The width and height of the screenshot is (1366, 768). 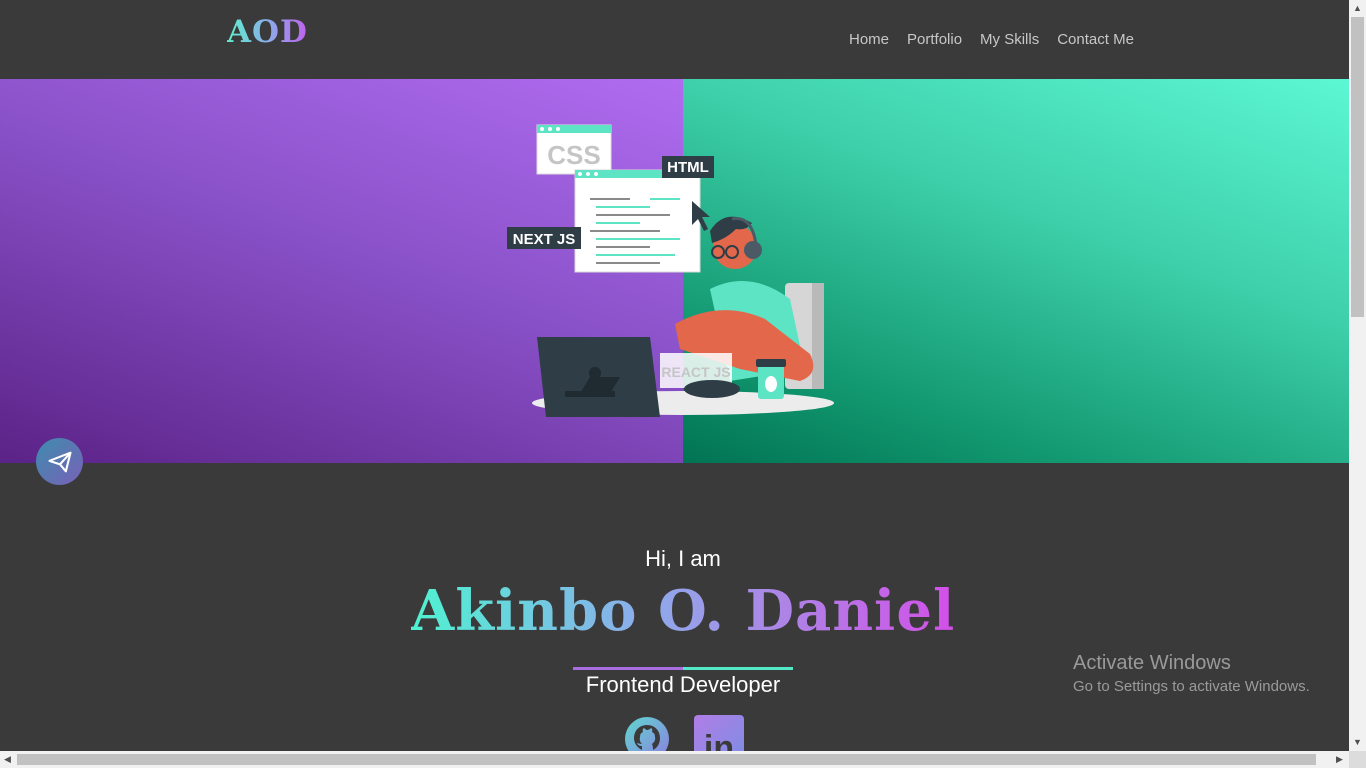 I want to click on scroll-down-icon: ▼, so click(x=1357, y=742).